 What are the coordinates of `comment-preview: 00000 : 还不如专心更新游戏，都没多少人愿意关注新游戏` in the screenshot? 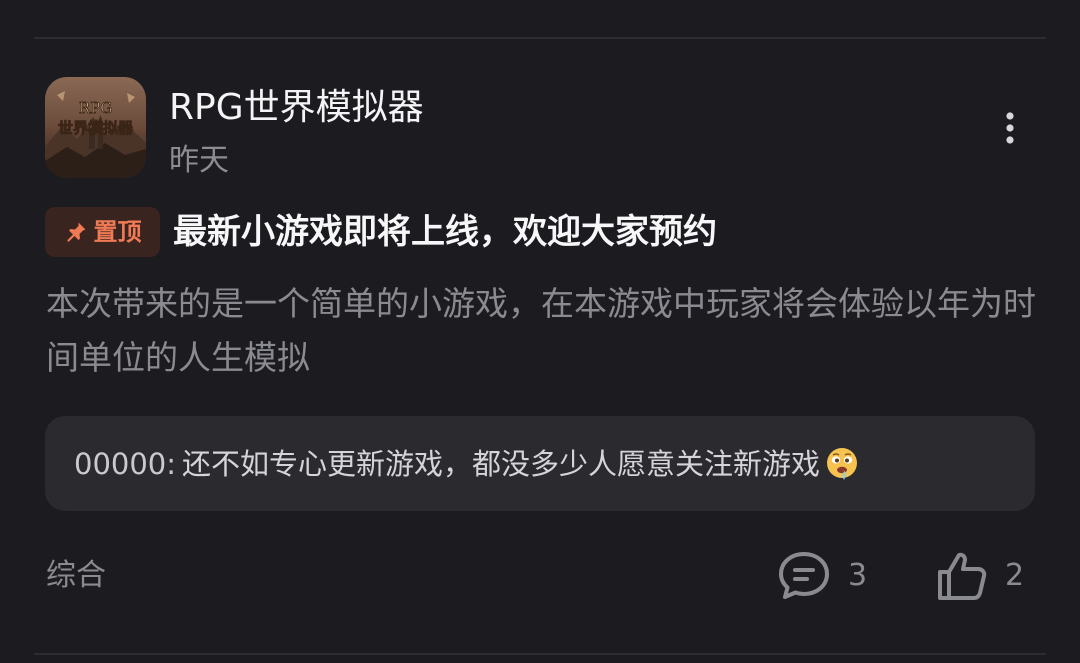 It's located at (540, 463).